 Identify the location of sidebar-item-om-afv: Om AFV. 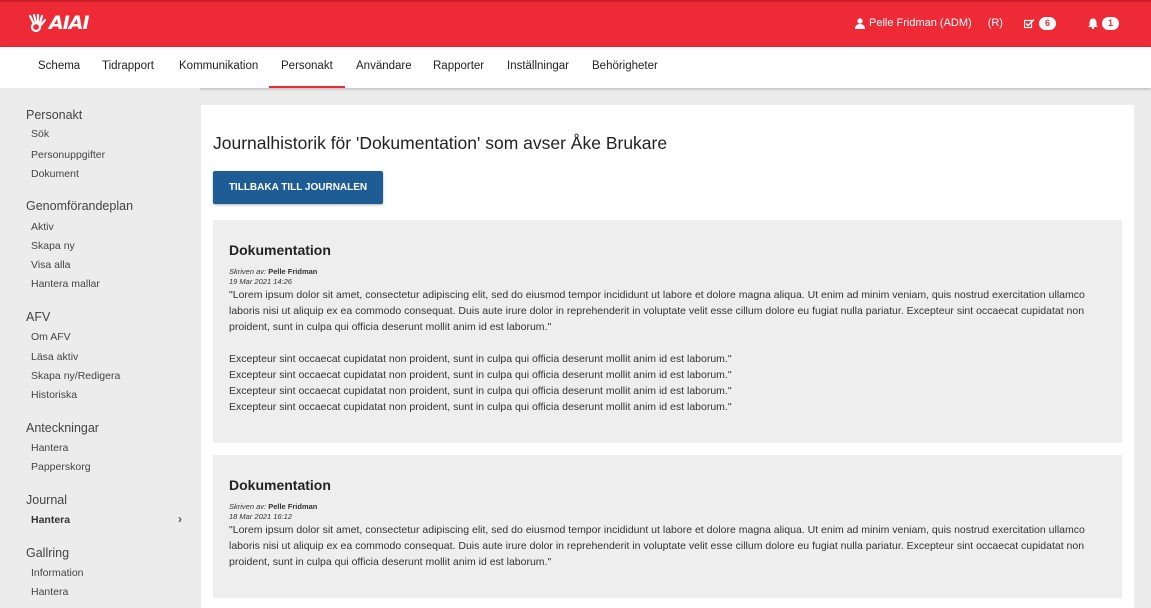
(51, 337).